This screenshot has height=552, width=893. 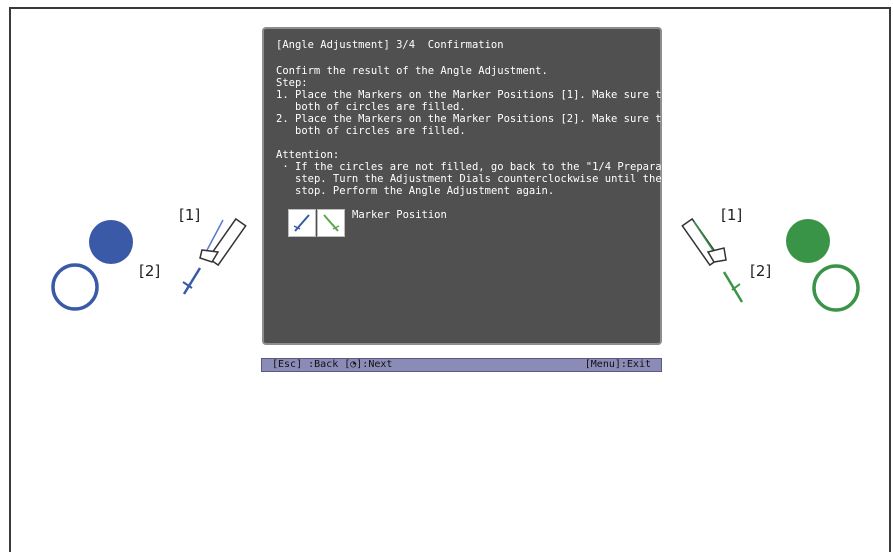 What do you see at coordinates (733, 287) in the screenshot?
I see `right-marker-2-icon` at bounding box center [733, 287].